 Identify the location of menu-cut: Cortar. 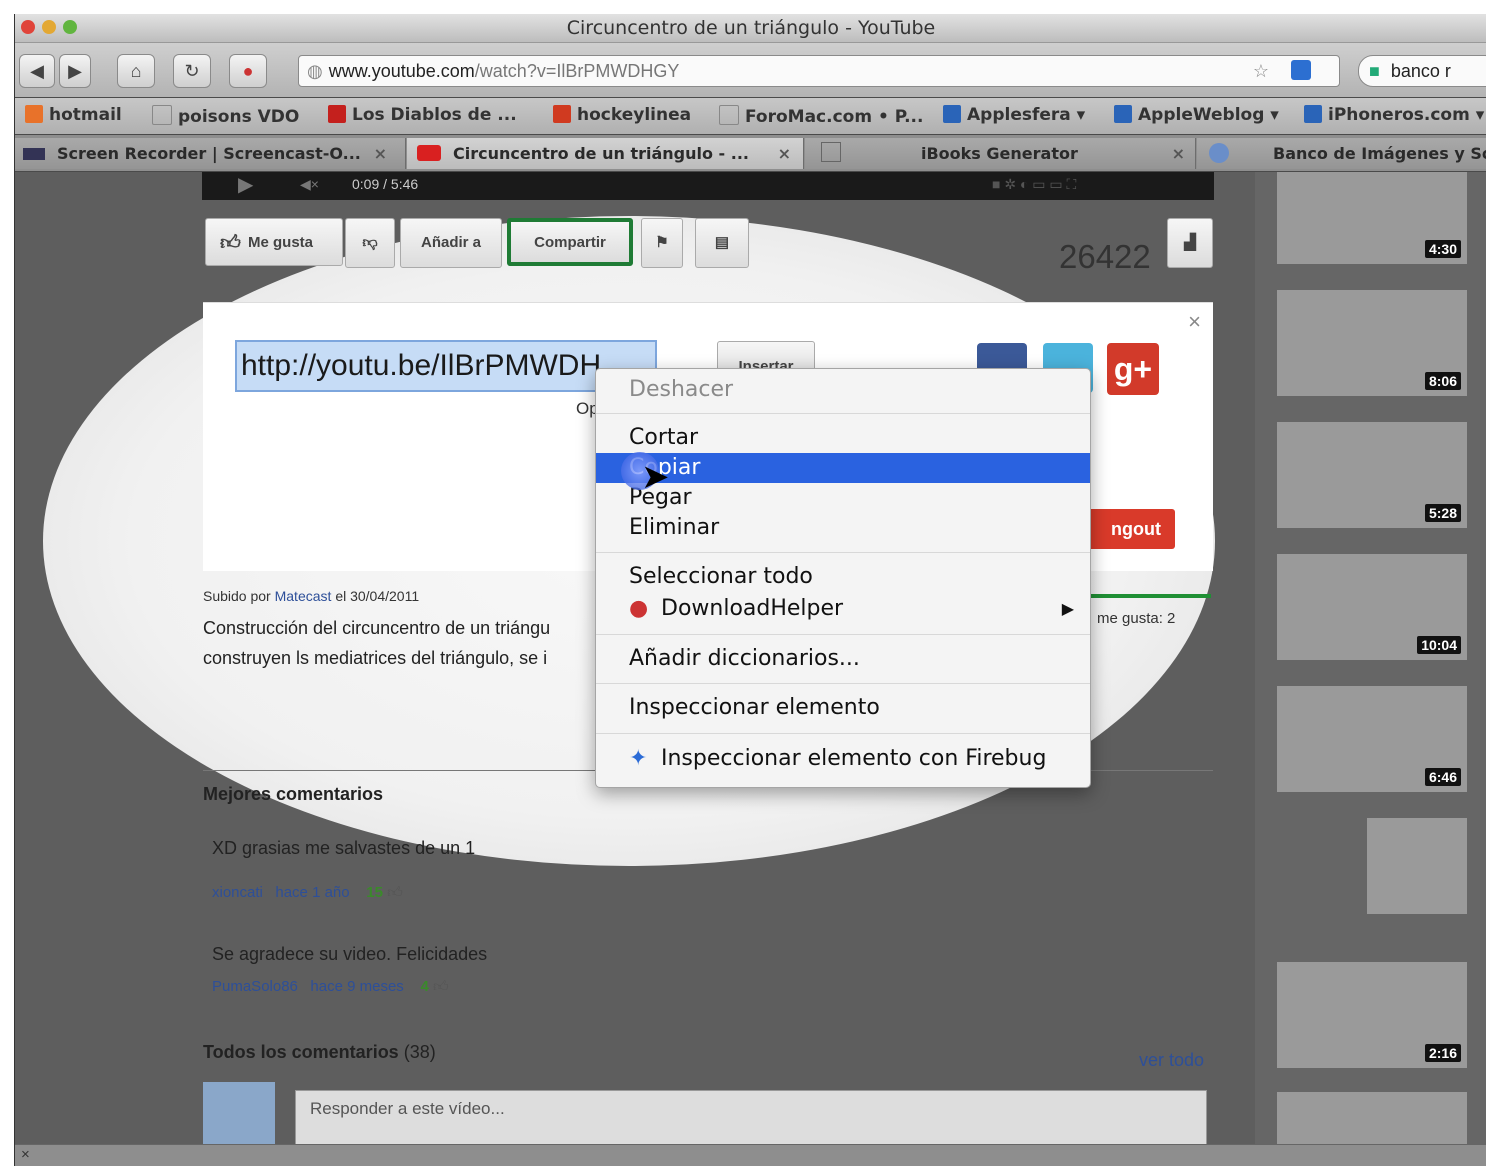
(843, 438).